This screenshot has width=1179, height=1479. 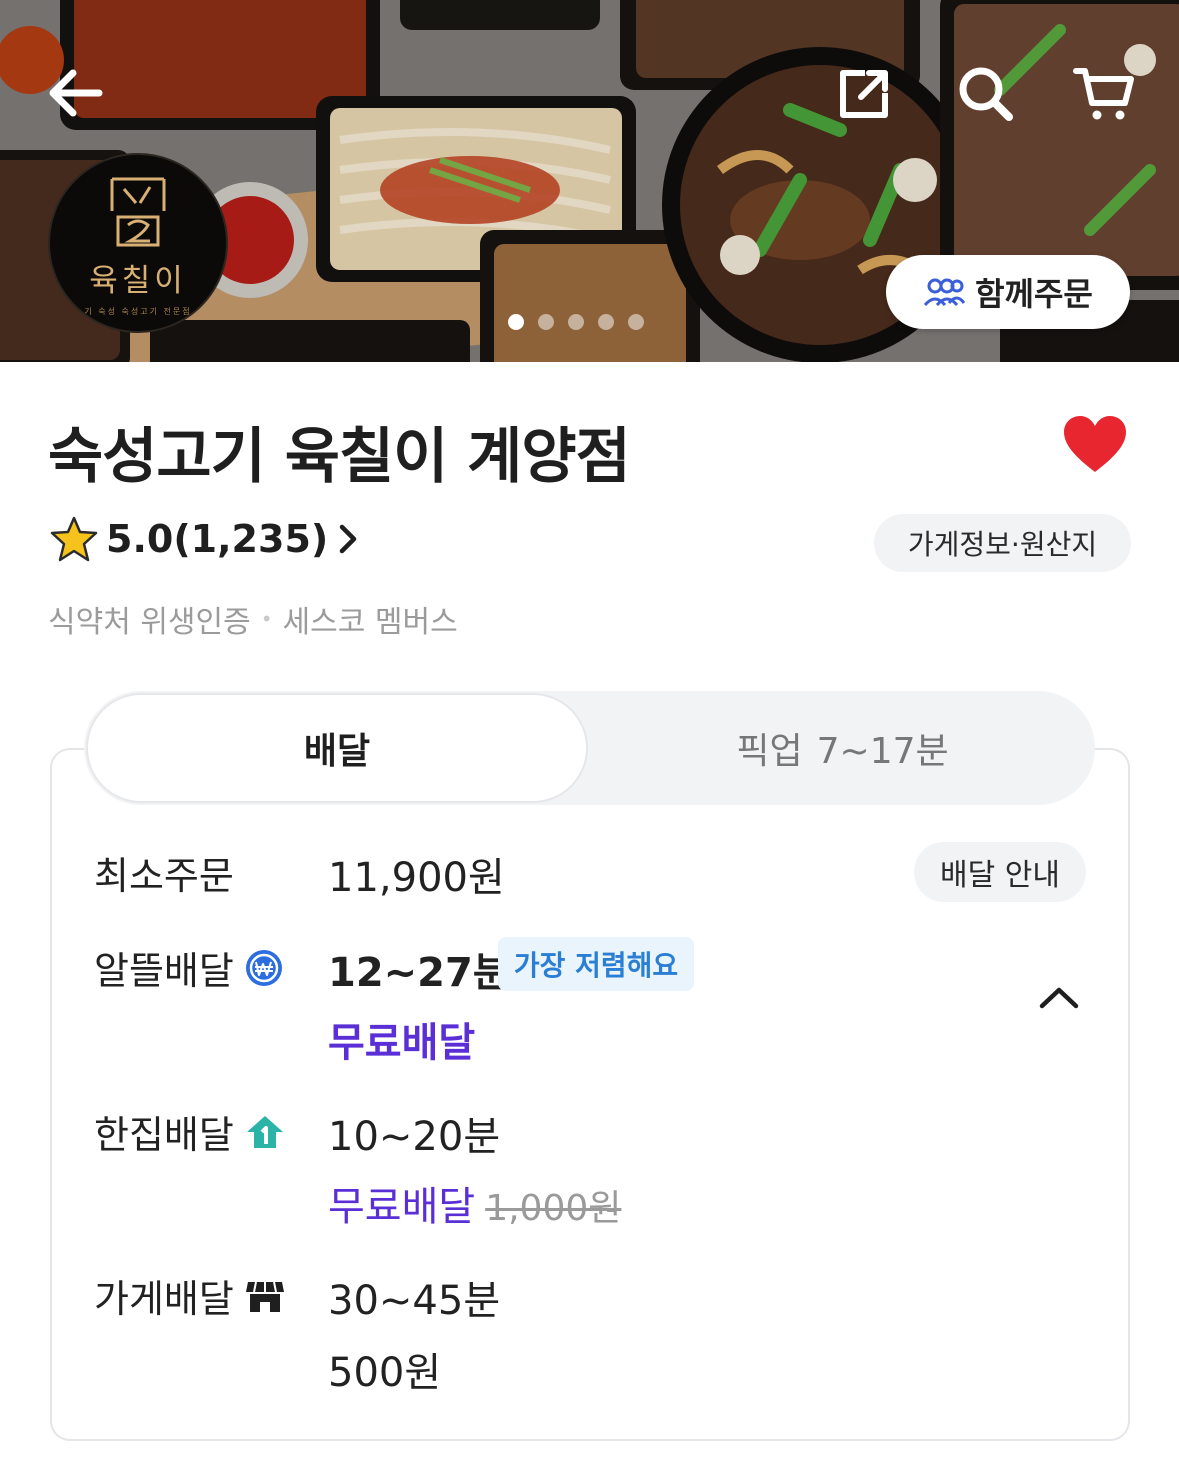 What do you see at coordinates (217, 539) in the screenshot?
I see `rating-value: 5.0(1,235)` at bounding box center [217, 539].